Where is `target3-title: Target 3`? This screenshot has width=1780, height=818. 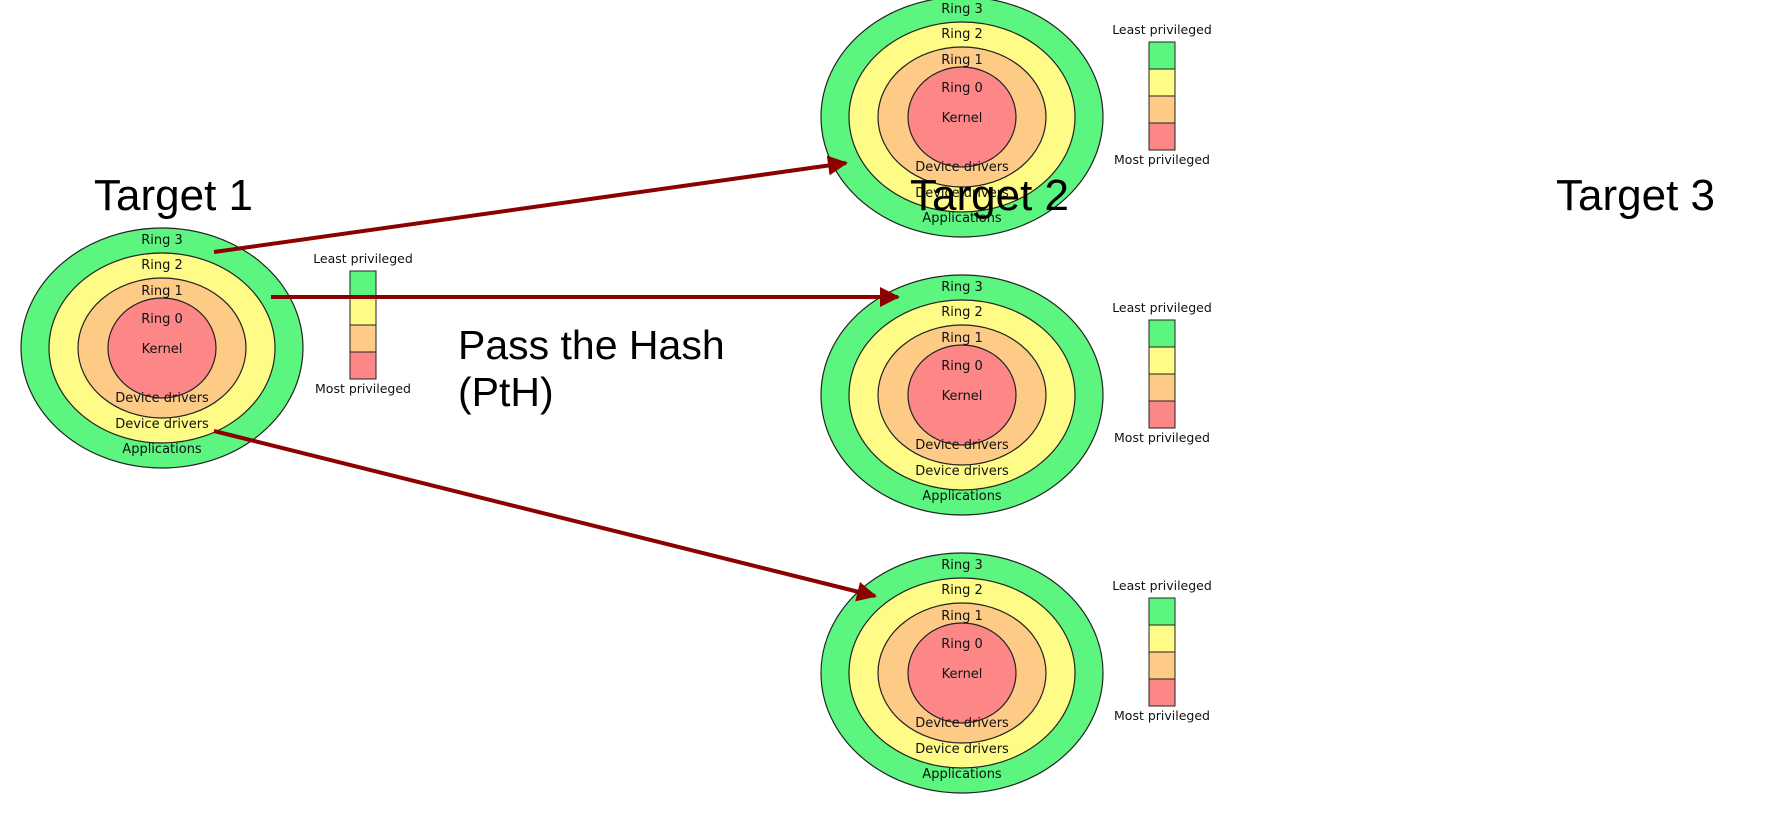 target3-title: Target 3 is located at coordinates (1635, 195).